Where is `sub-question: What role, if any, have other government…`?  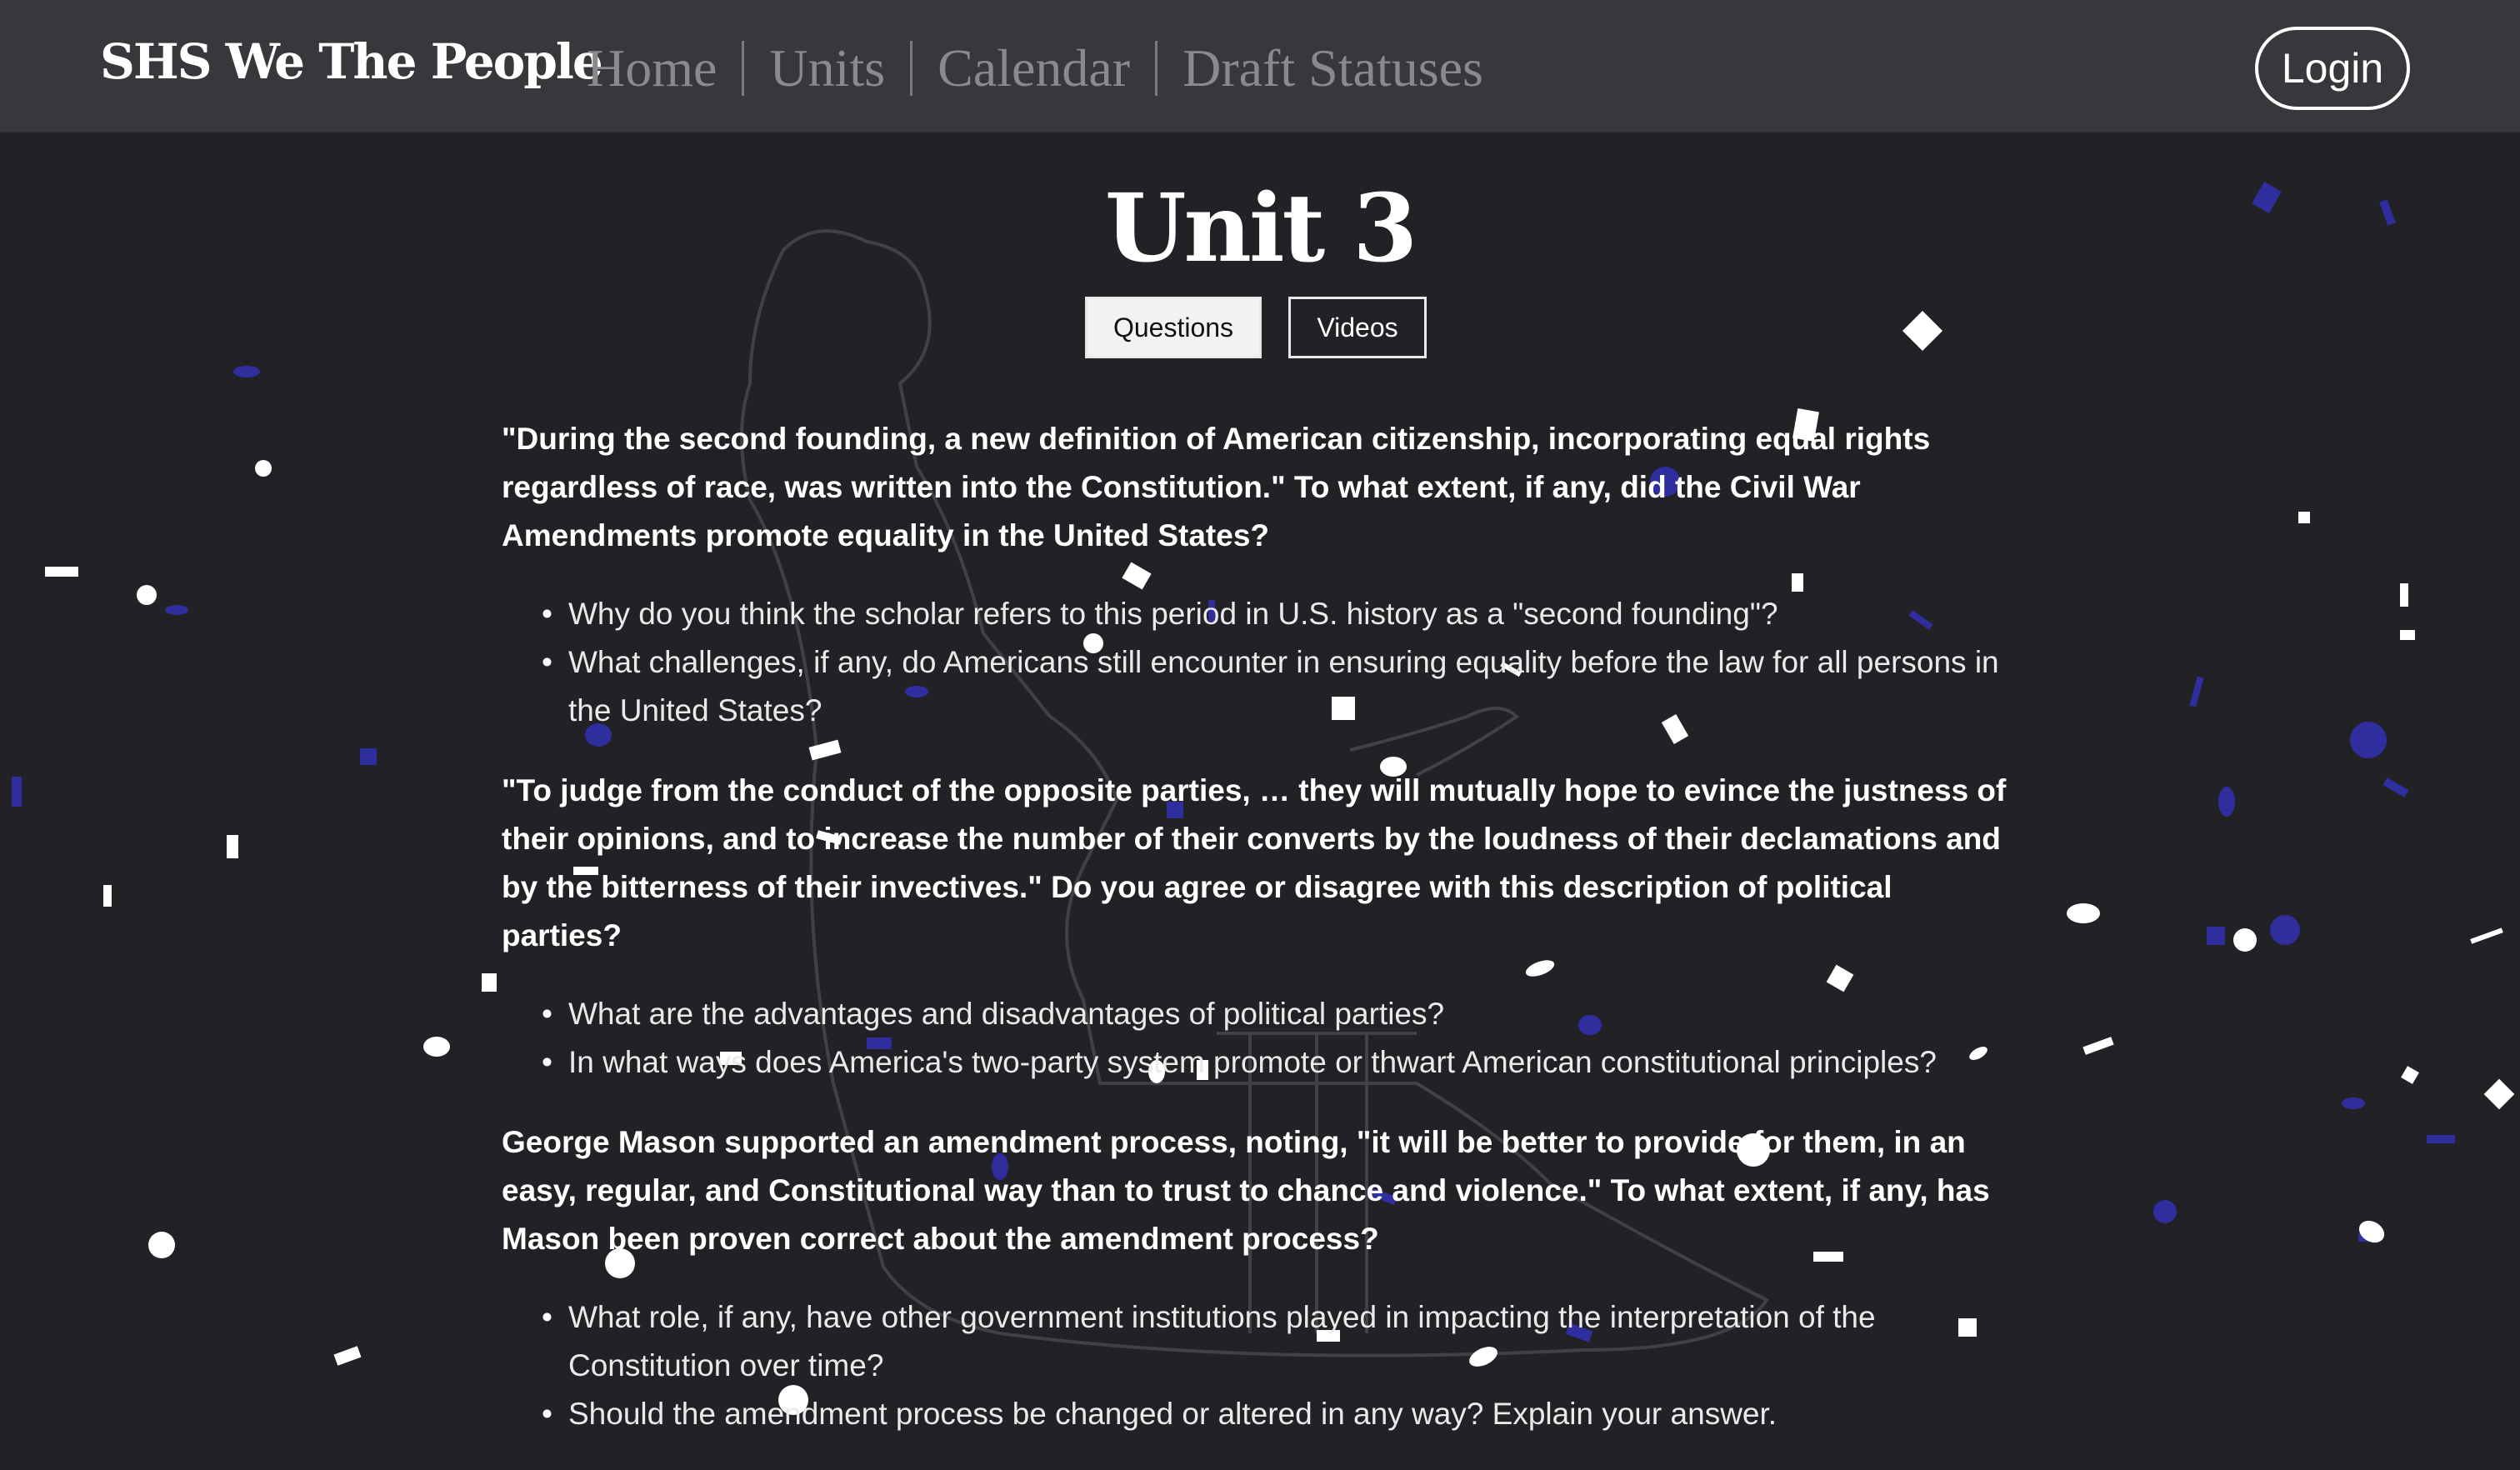 sub-question: What role, if any, have other government… is located at coordinates (1280, 1341).